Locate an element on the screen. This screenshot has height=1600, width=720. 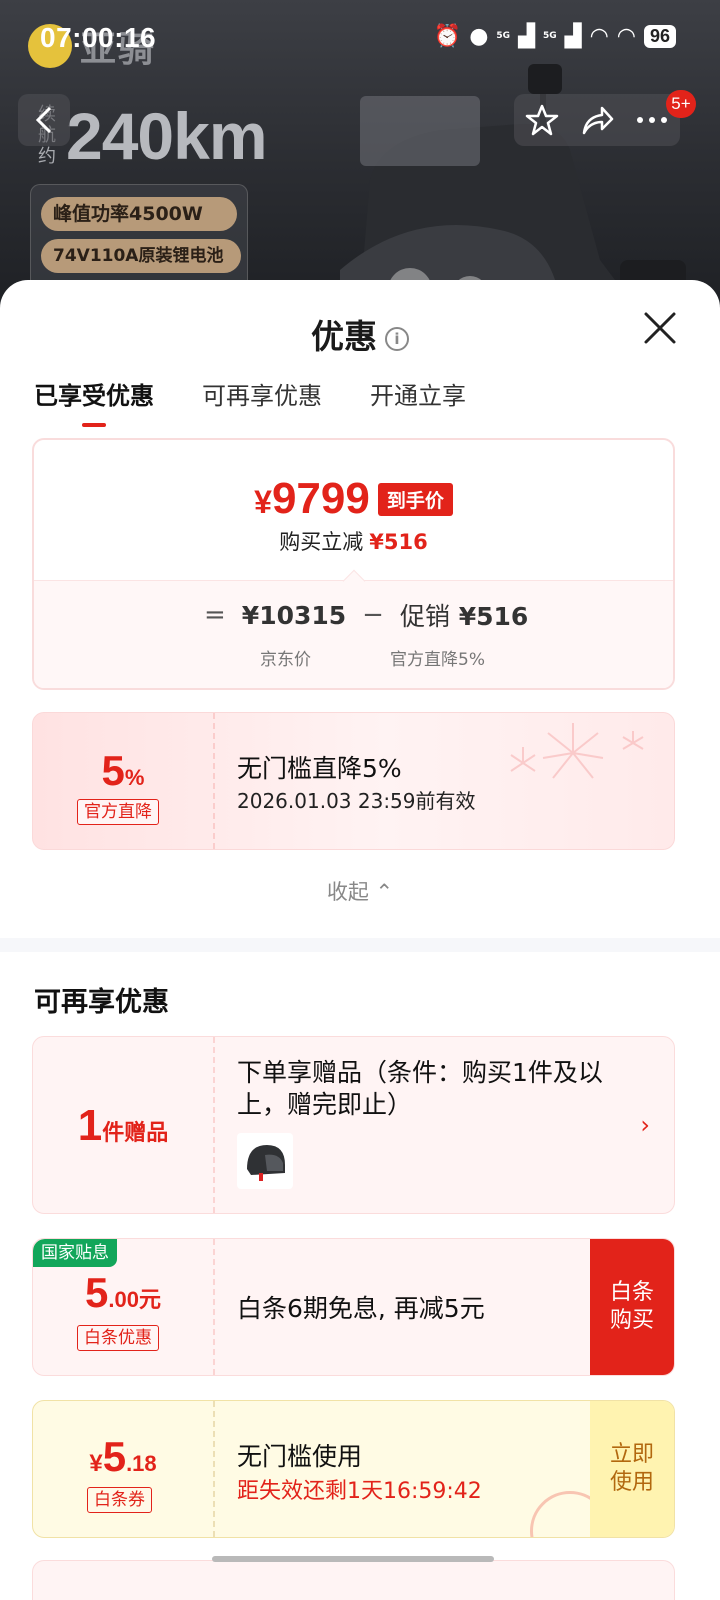
sheet-title: 优惠 is located at coordinates (344, 336).